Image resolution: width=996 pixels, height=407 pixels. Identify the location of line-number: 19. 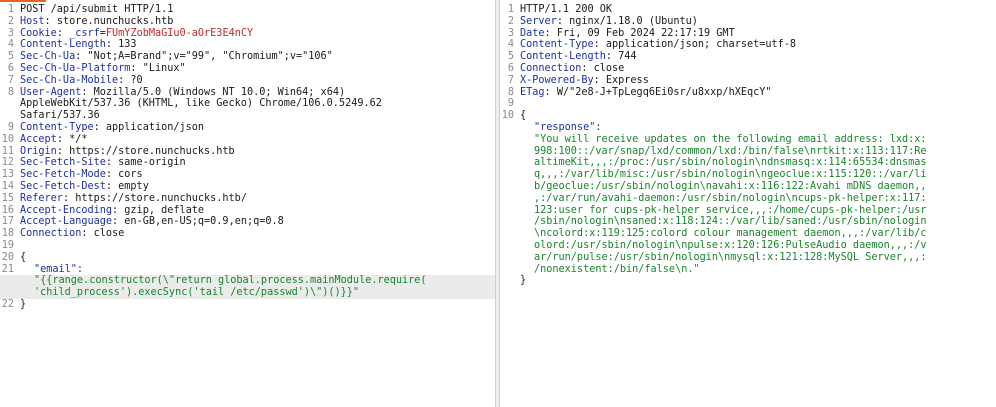
(7, 245).